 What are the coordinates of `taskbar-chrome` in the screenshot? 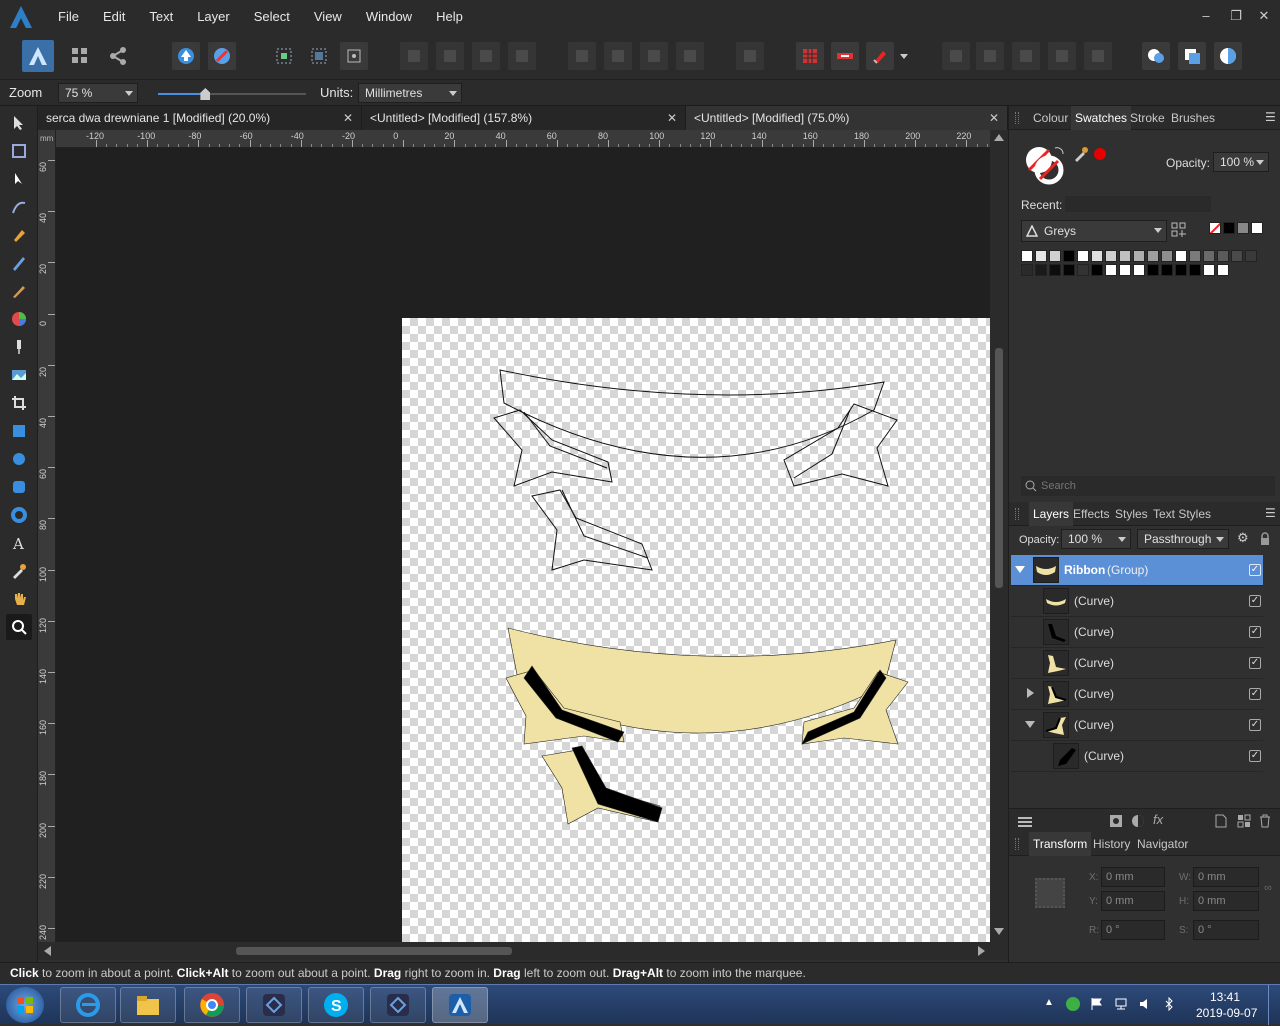 It's located at (212, 1005).